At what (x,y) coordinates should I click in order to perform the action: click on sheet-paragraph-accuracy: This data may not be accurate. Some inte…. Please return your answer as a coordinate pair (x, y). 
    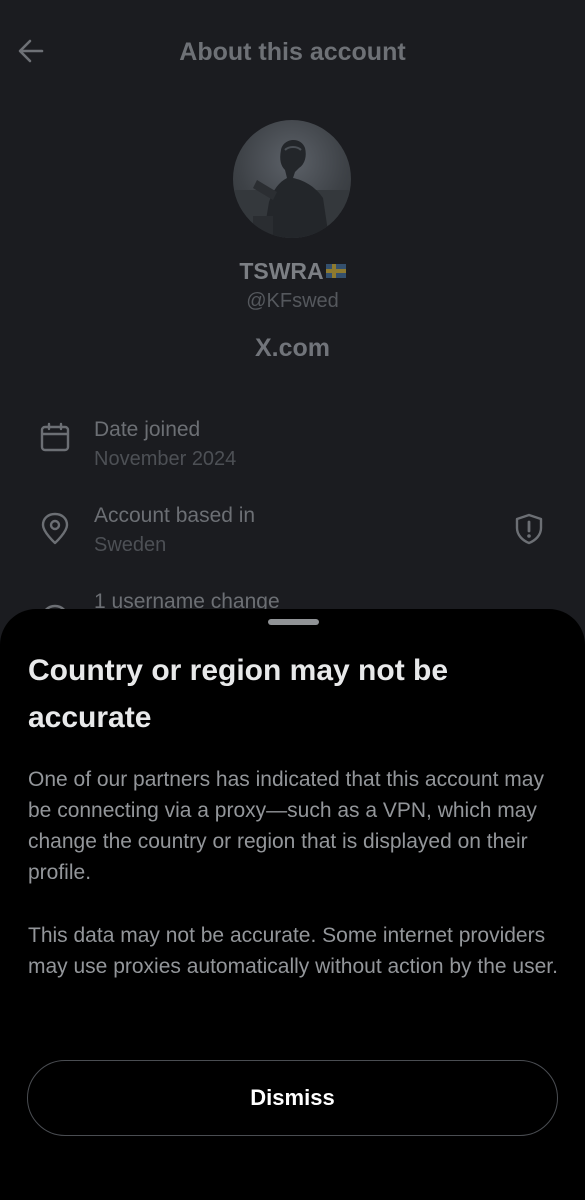
    Looking at the image, I should click on (293, 951).